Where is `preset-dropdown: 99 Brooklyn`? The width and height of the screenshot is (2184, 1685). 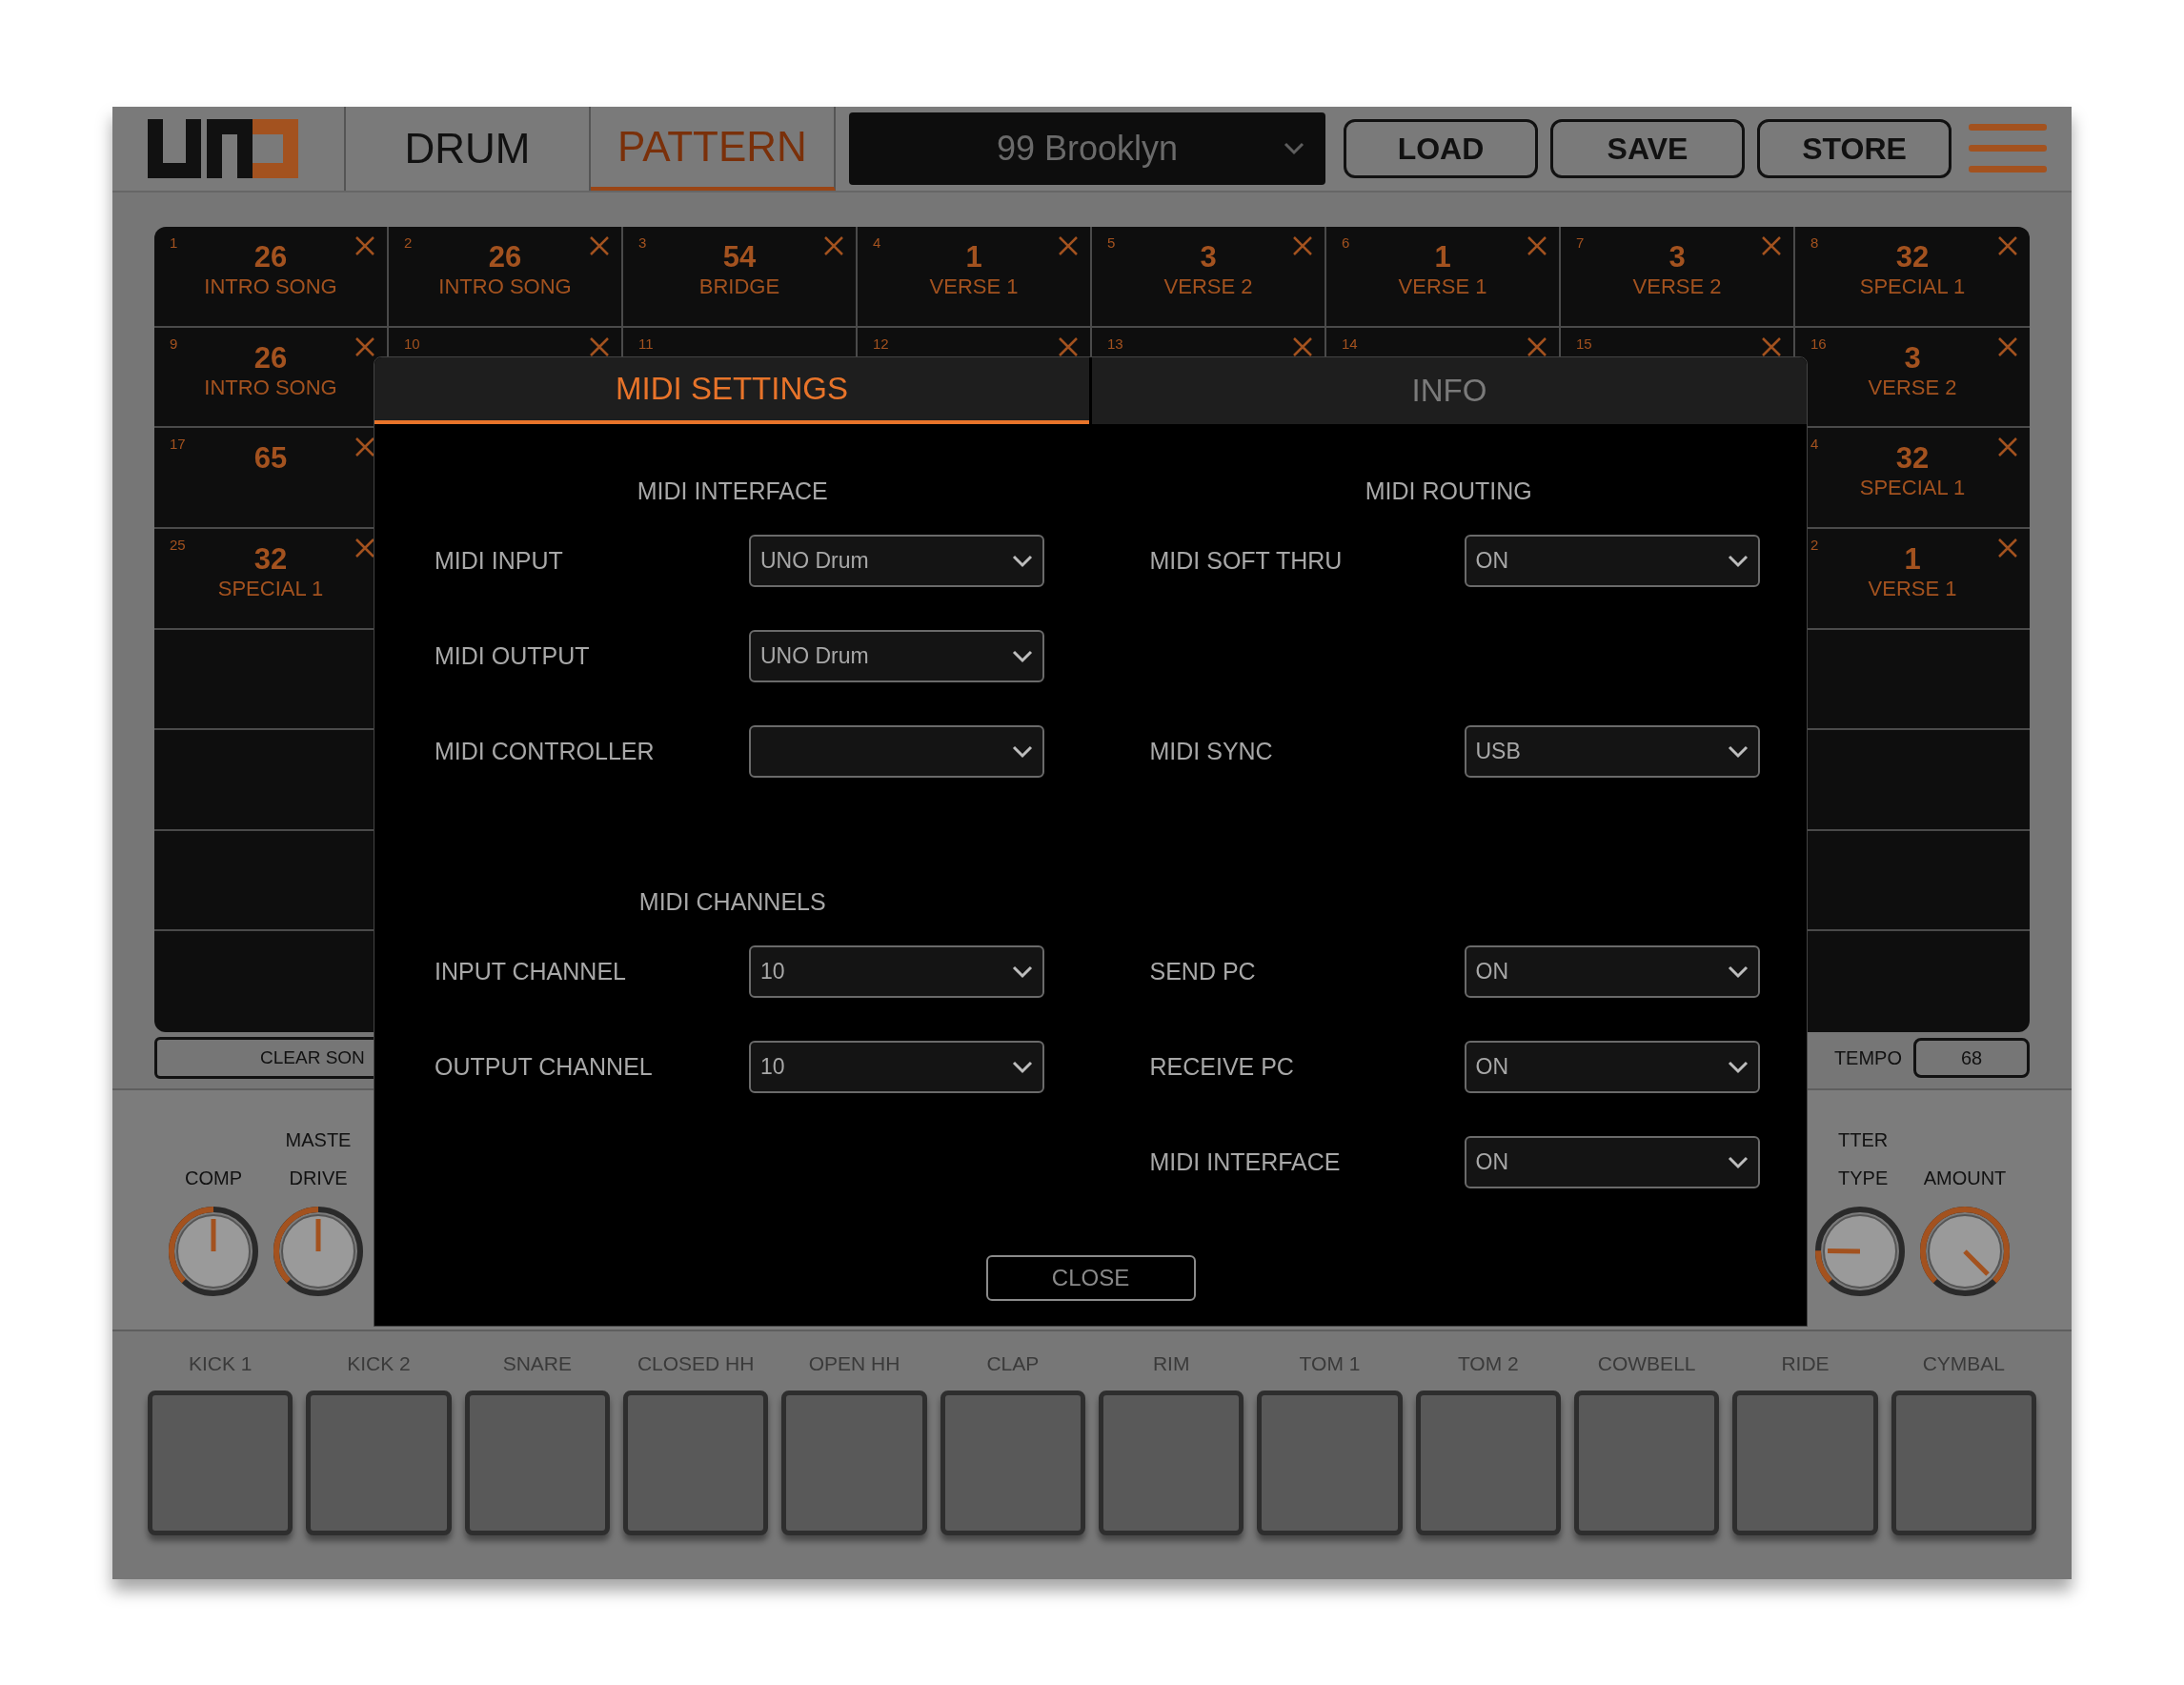
preset-dropdown: 99 Brooklyn is located at coordinates (1087, 148).